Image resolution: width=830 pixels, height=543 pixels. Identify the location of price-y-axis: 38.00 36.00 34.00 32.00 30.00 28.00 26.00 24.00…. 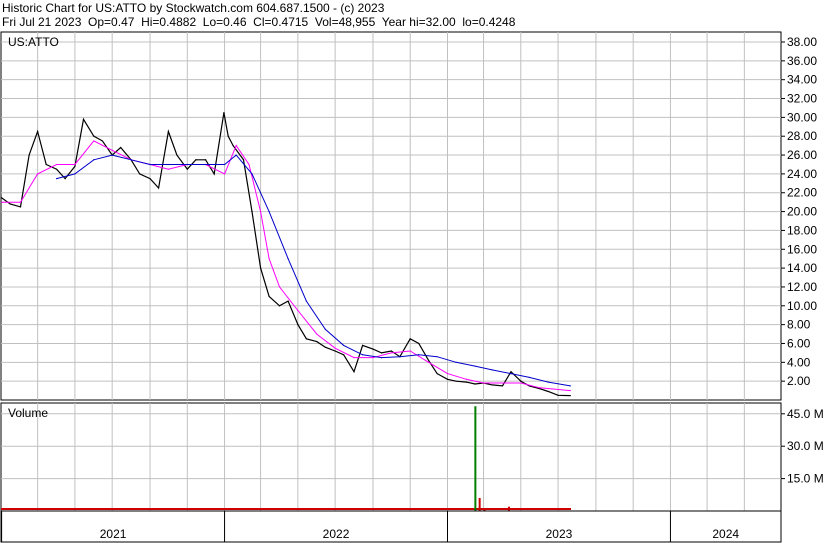
(799, 211).